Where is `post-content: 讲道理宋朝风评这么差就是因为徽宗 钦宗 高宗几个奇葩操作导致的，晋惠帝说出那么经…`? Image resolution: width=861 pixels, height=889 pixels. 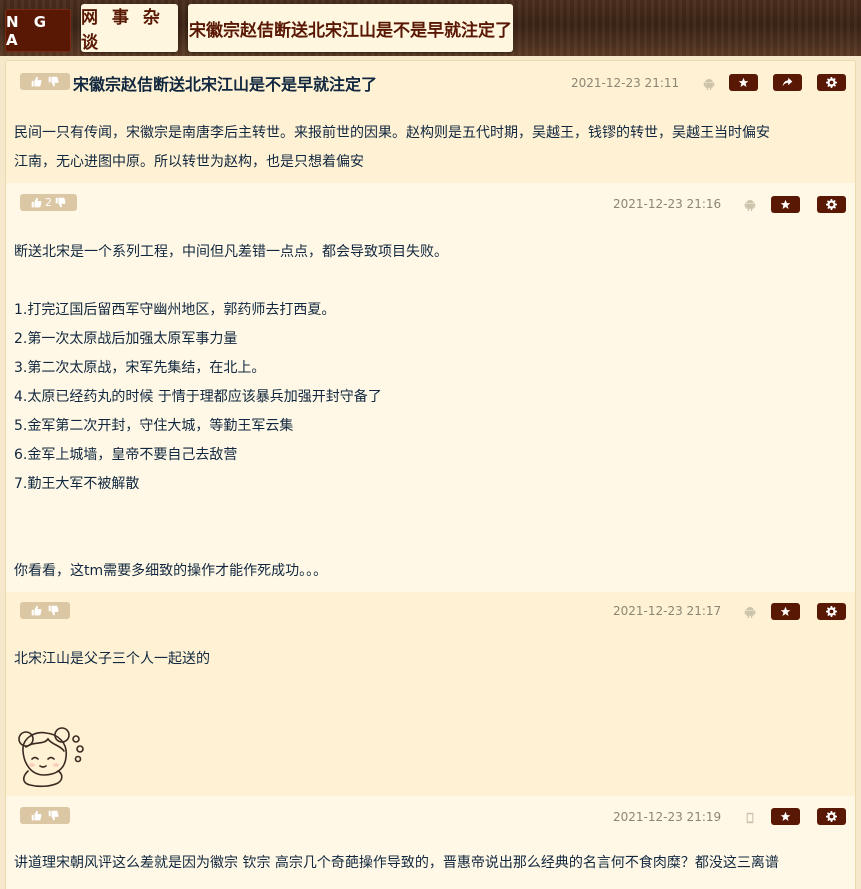
post-content: 讲道理宋朝风评这么差就是因为徽宗 钦宗 高宗几个奇葩操作导致的，晋惠帝说出那么经… is located at coordinates (396, 863).